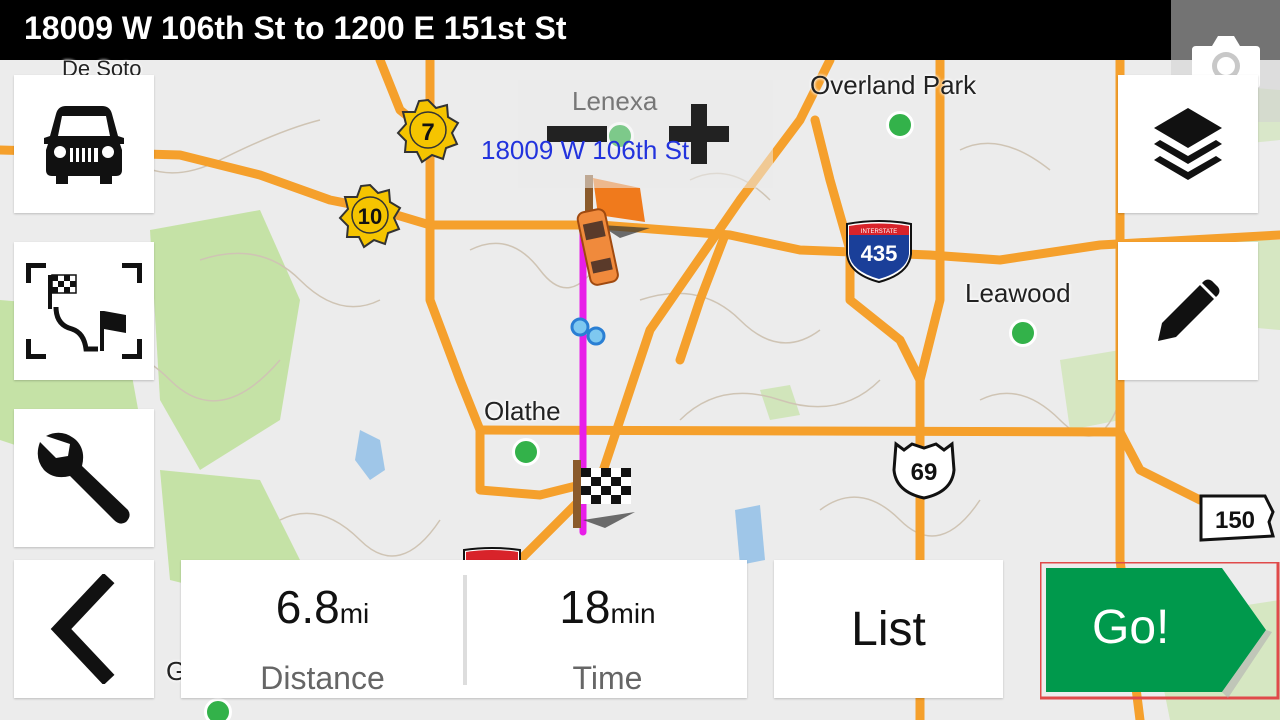 The height and width of the screenshot is (720, 1280). I want to click on route-150-number: 150, so click(1235, 520).